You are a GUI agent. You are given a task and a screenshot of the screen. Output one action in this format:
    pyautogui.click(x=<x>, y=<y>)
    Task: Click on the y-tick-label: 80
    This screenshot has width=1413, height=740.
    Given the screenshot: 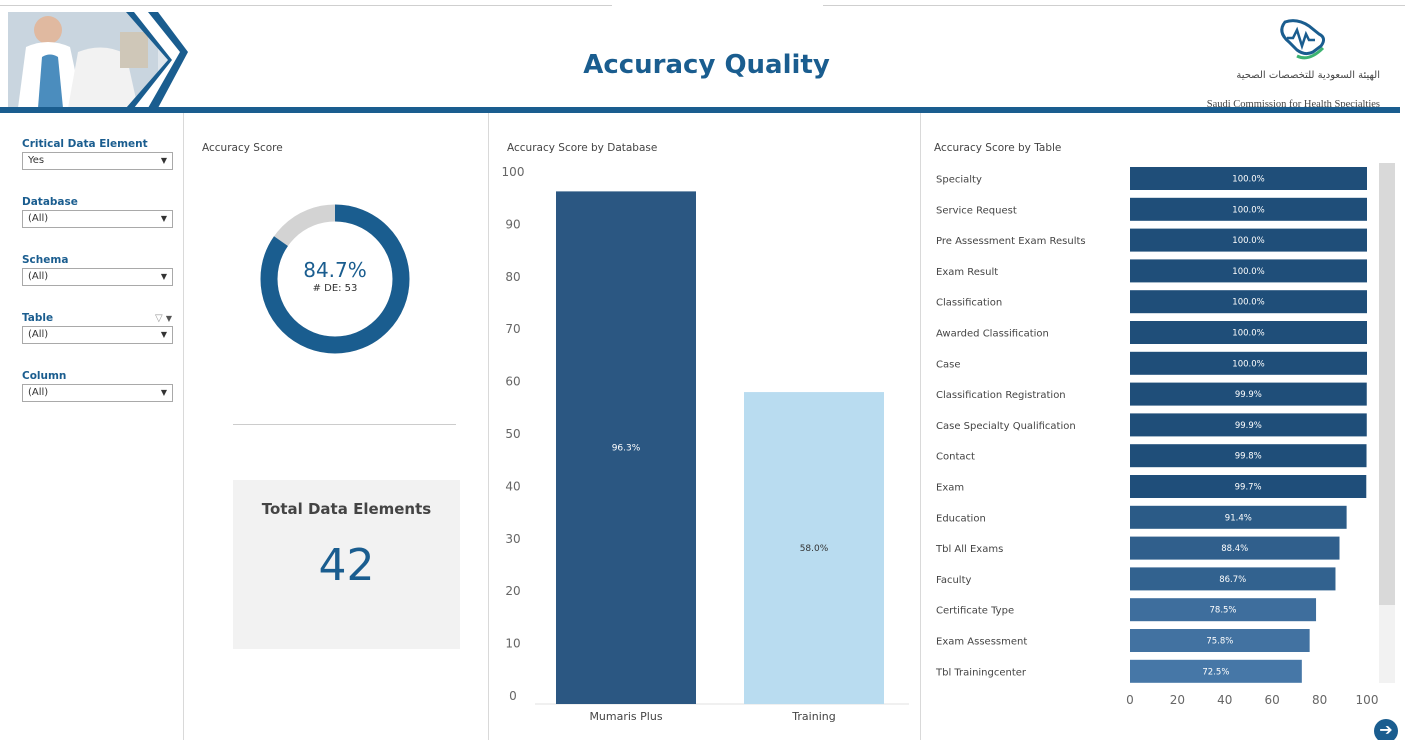 What is the action you would take?
    pyautogui.click(x=512, y=277)
    